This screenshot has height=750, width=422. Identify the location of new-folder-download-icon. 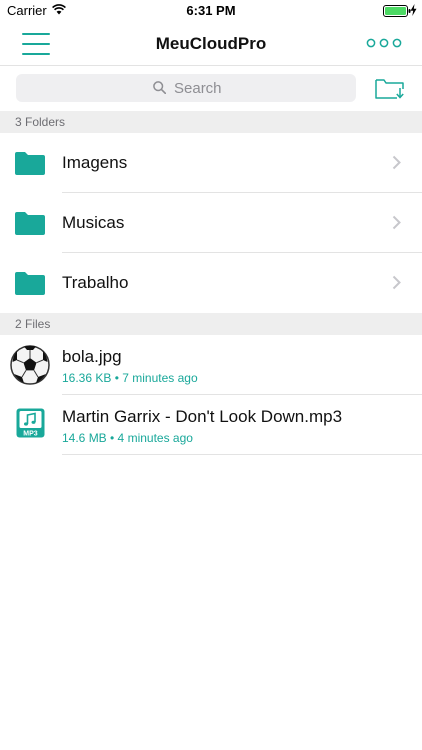
(390, 88).